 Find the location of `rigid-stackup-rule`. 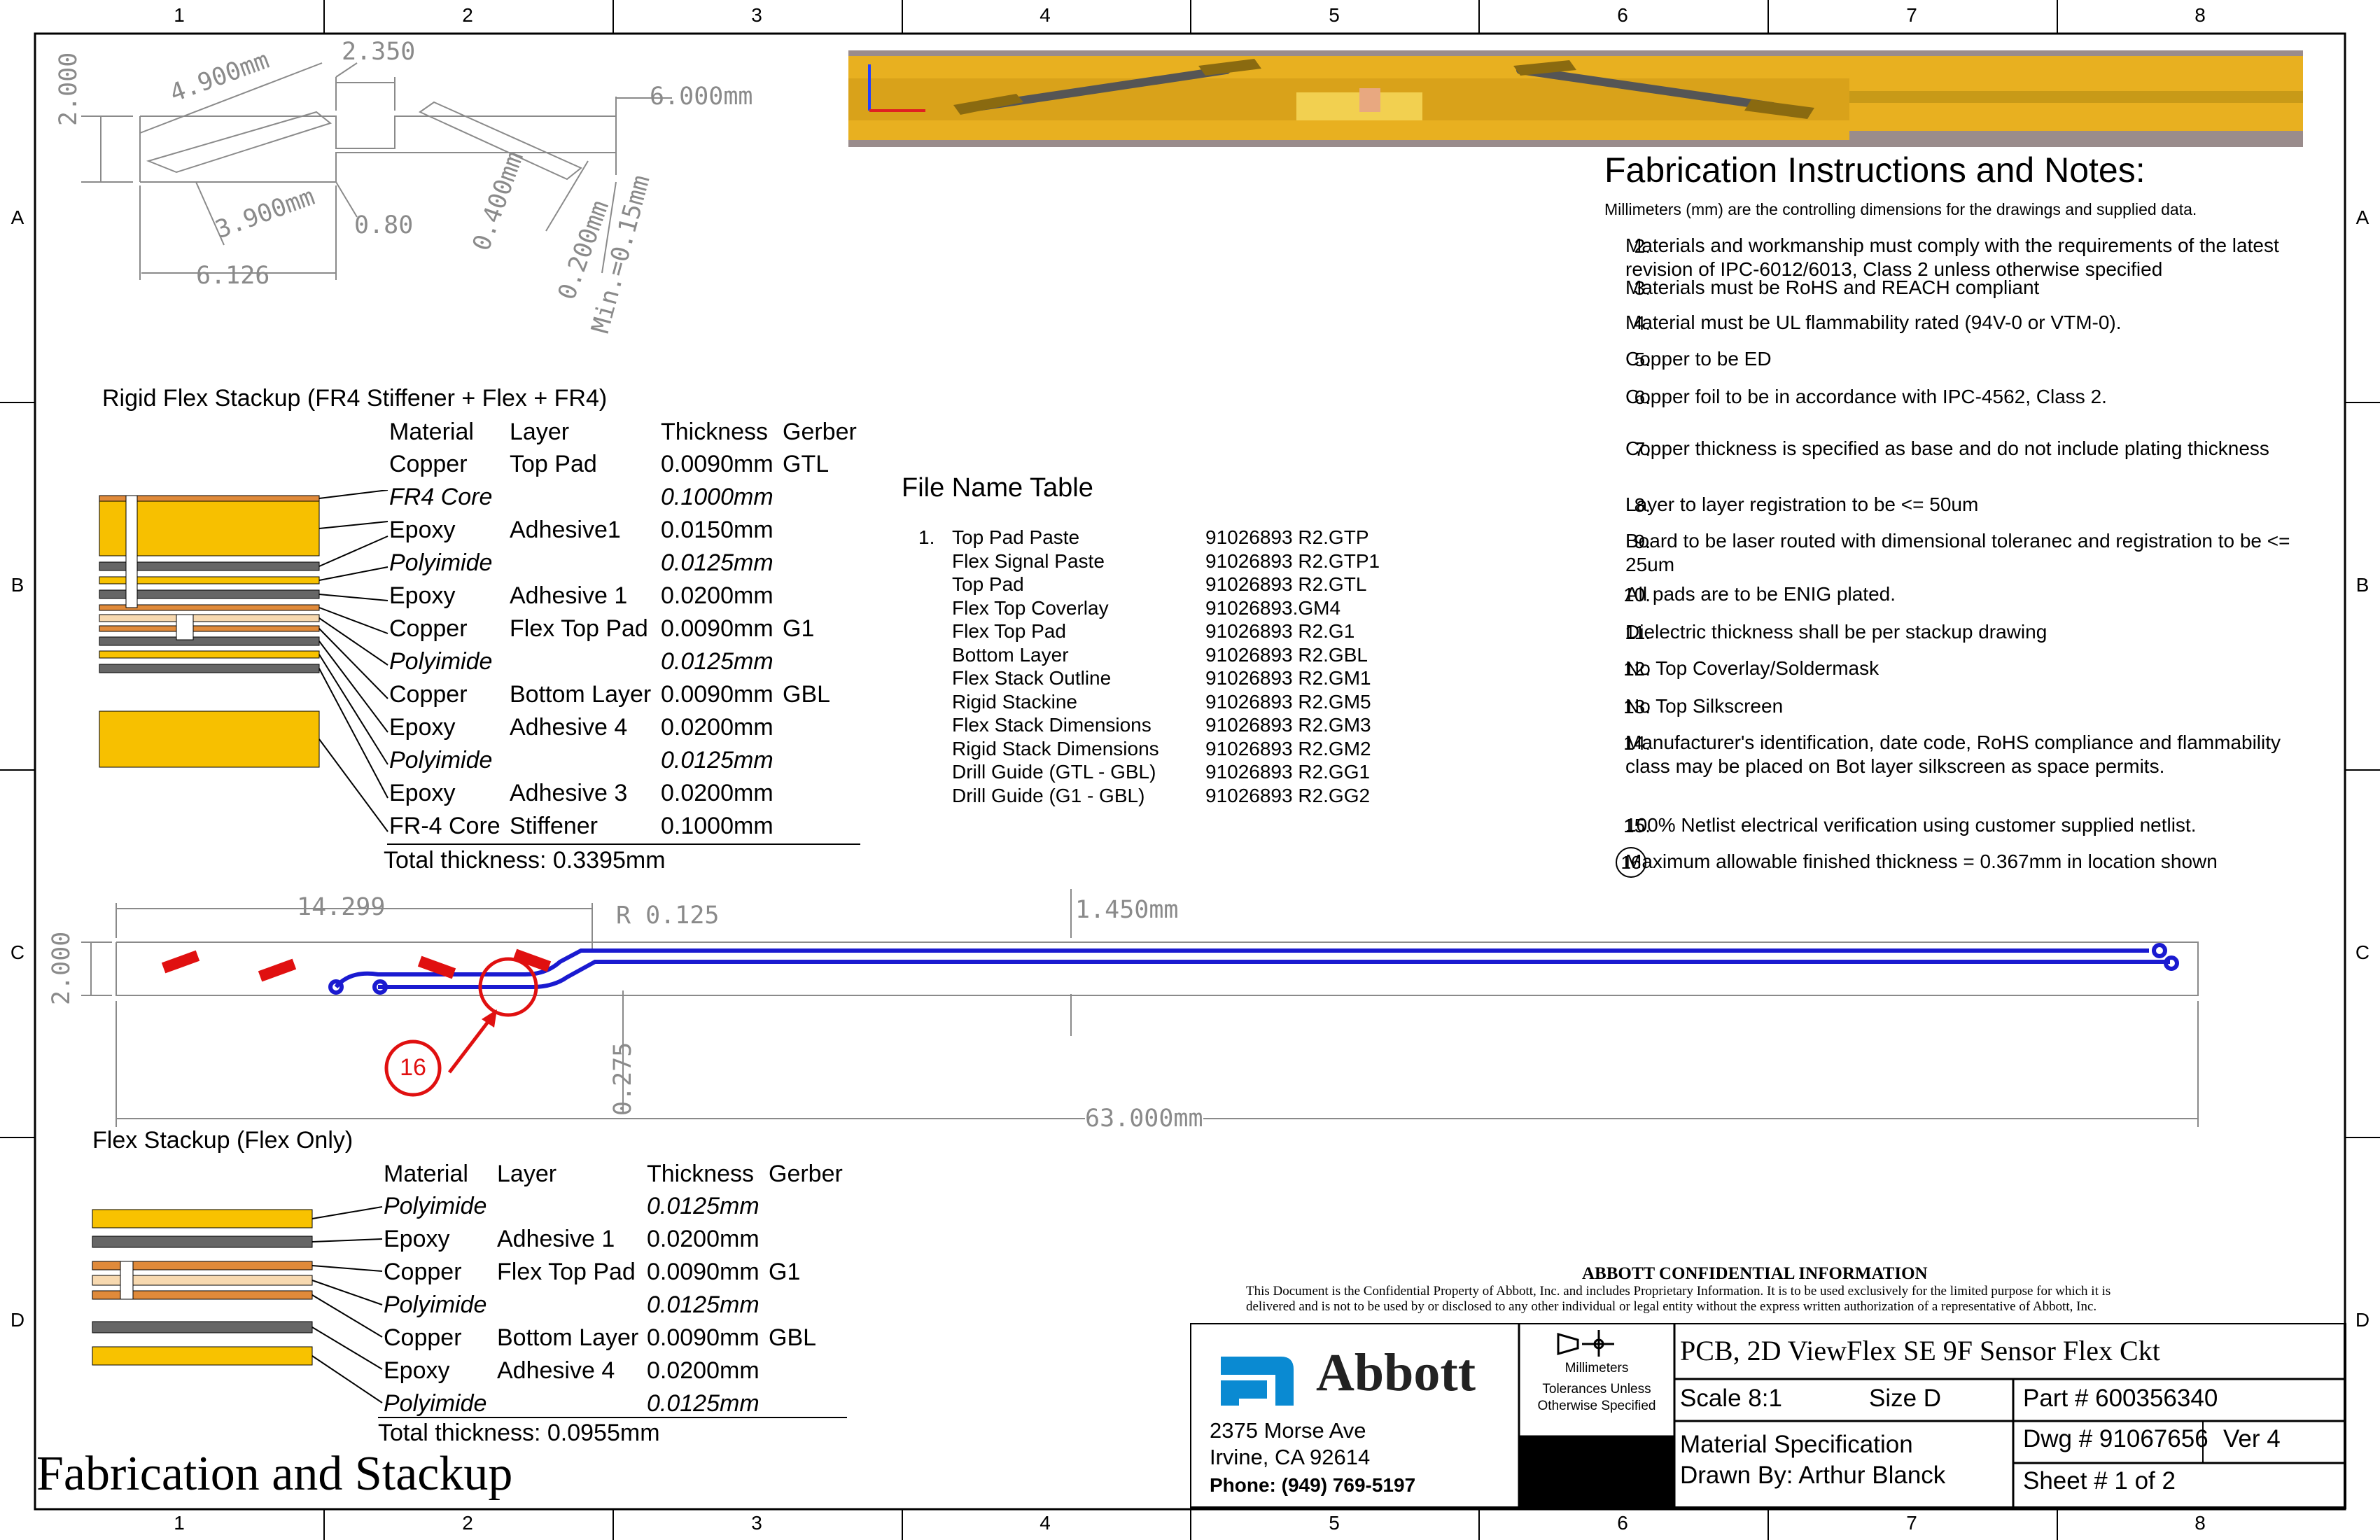

rigid-stackup-rule is located at coordinates (623, 844).